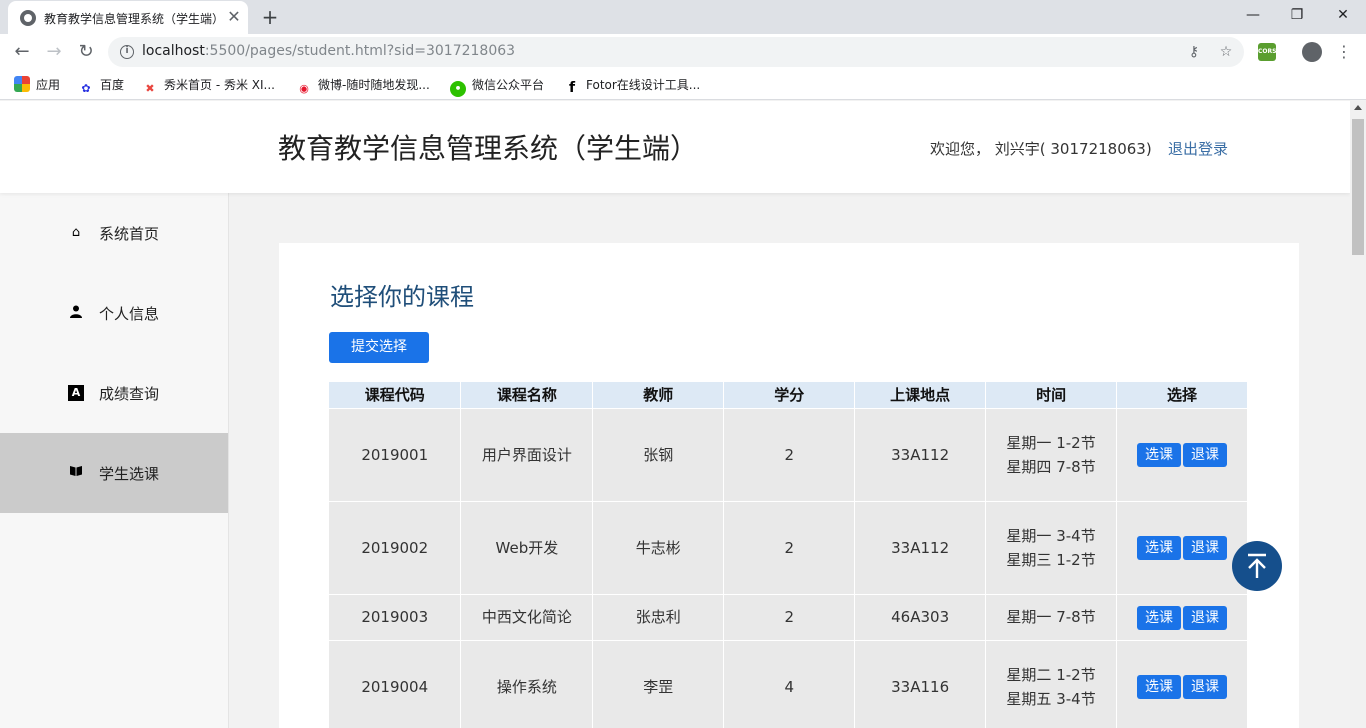 Image resolution: width=1366 pixels, height=728 pixels. Describe the element at coordinates (1051, 547) in the screenshot. I see `time-cell: 星期一 3-4节 星期三 1-2节` at that location.